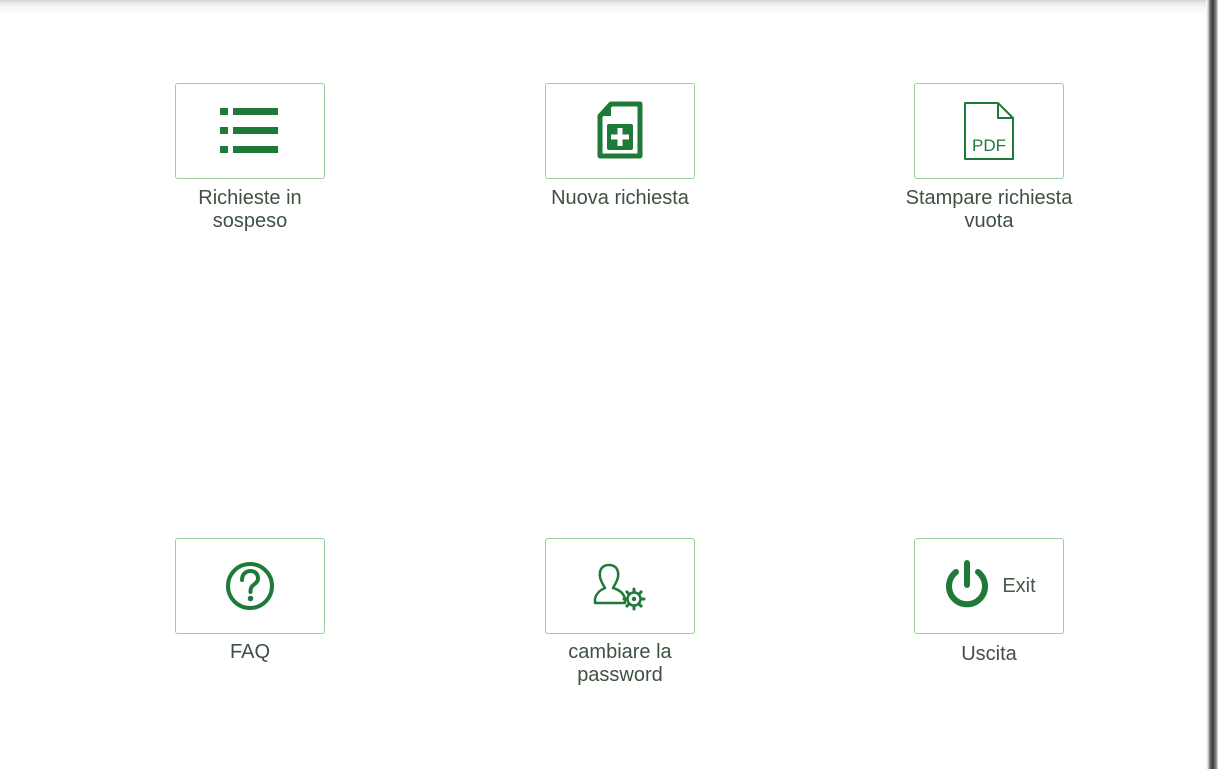  I want to click on pdf-icon: PDF, so click(989, 131).